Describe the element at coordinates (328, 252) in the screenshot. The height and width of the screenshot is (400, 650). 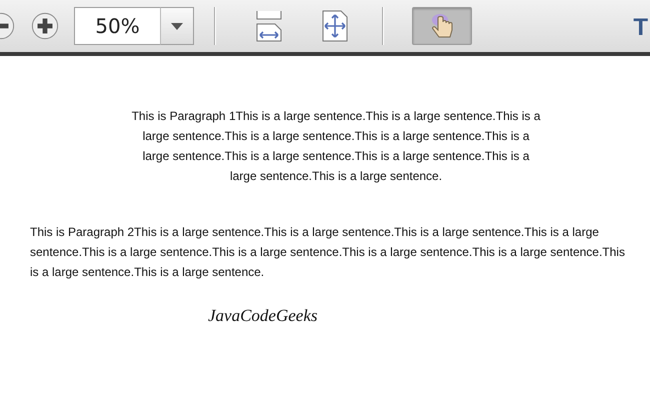
I see `paragraph: This is Paragraph 2This is a large sentence.This is a large sentence.This is a large sentence.This is a large sentence.This is a large sentence.This is a large sentence.This is a large sentence.This is a large sentence.This is a large sentence.This is a large sentence.` at that location.